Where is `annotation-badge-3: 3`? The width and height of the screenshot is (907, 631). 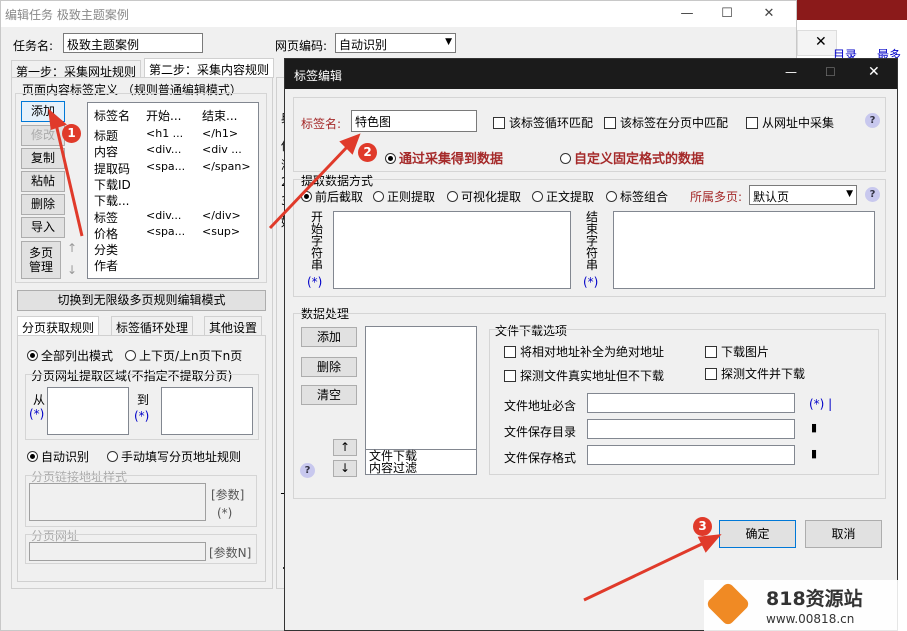 annotation-badge-3: 3 is located at coordinates (702, 526).